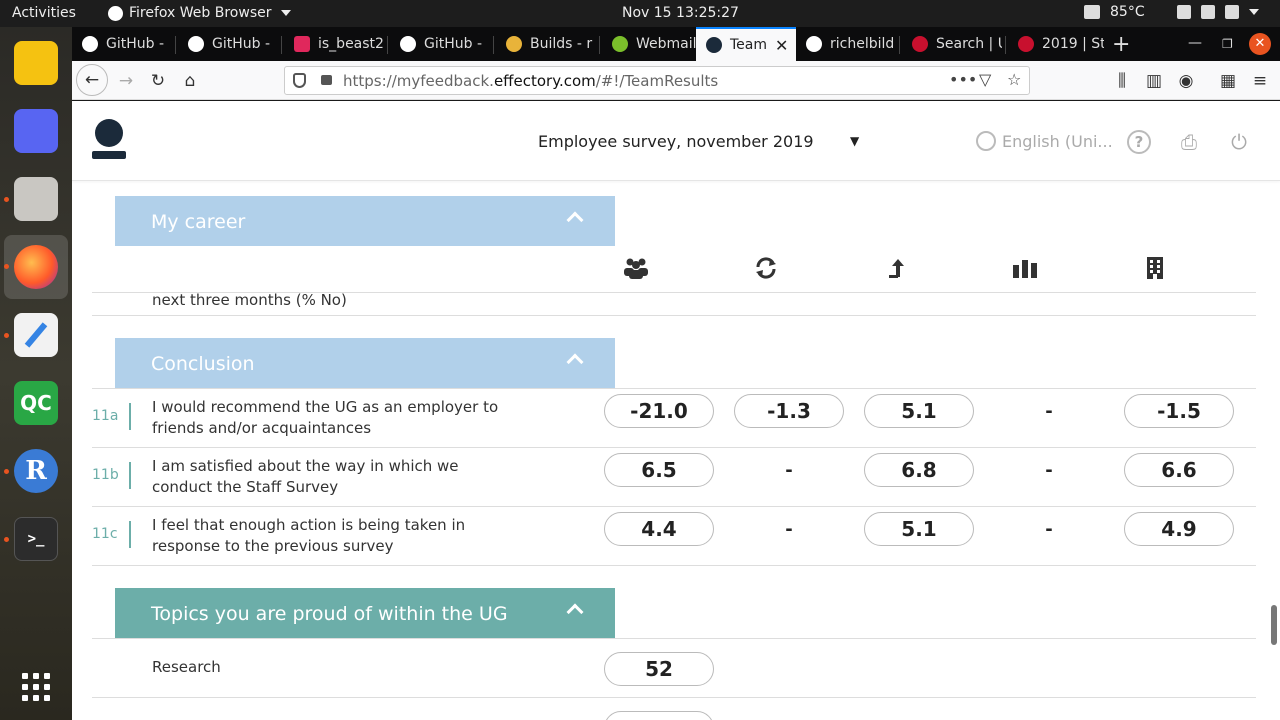  I want to click on effectory-icon, so click(714, 45).